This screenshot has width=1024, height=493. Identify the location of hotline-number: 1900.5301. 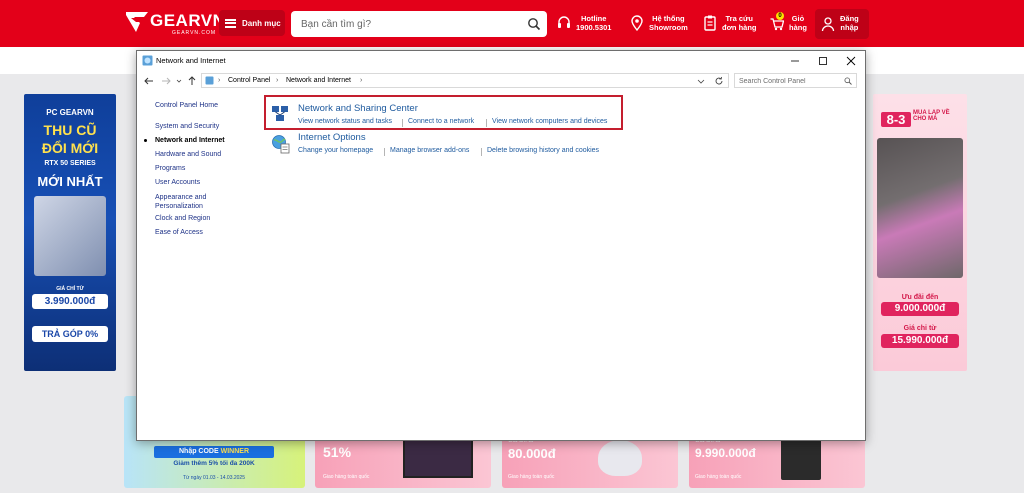
(594, 27).